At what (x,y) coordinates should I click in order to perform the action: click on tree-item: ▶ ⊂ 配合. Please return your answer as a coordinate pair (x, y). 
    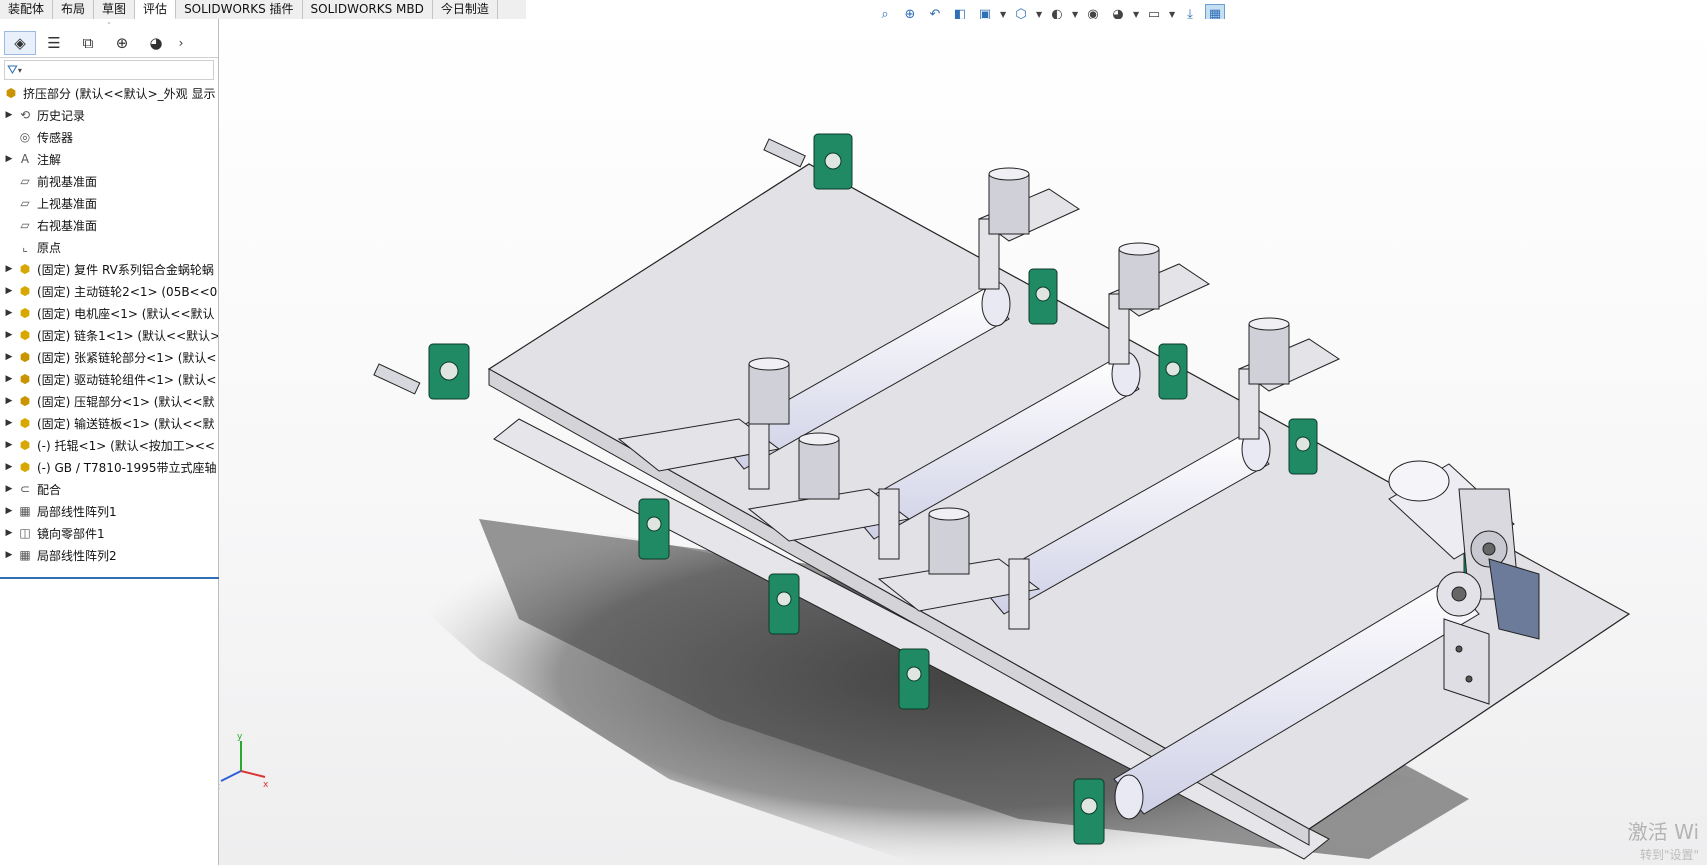
    Looking at the image, I should click on (109, 489).